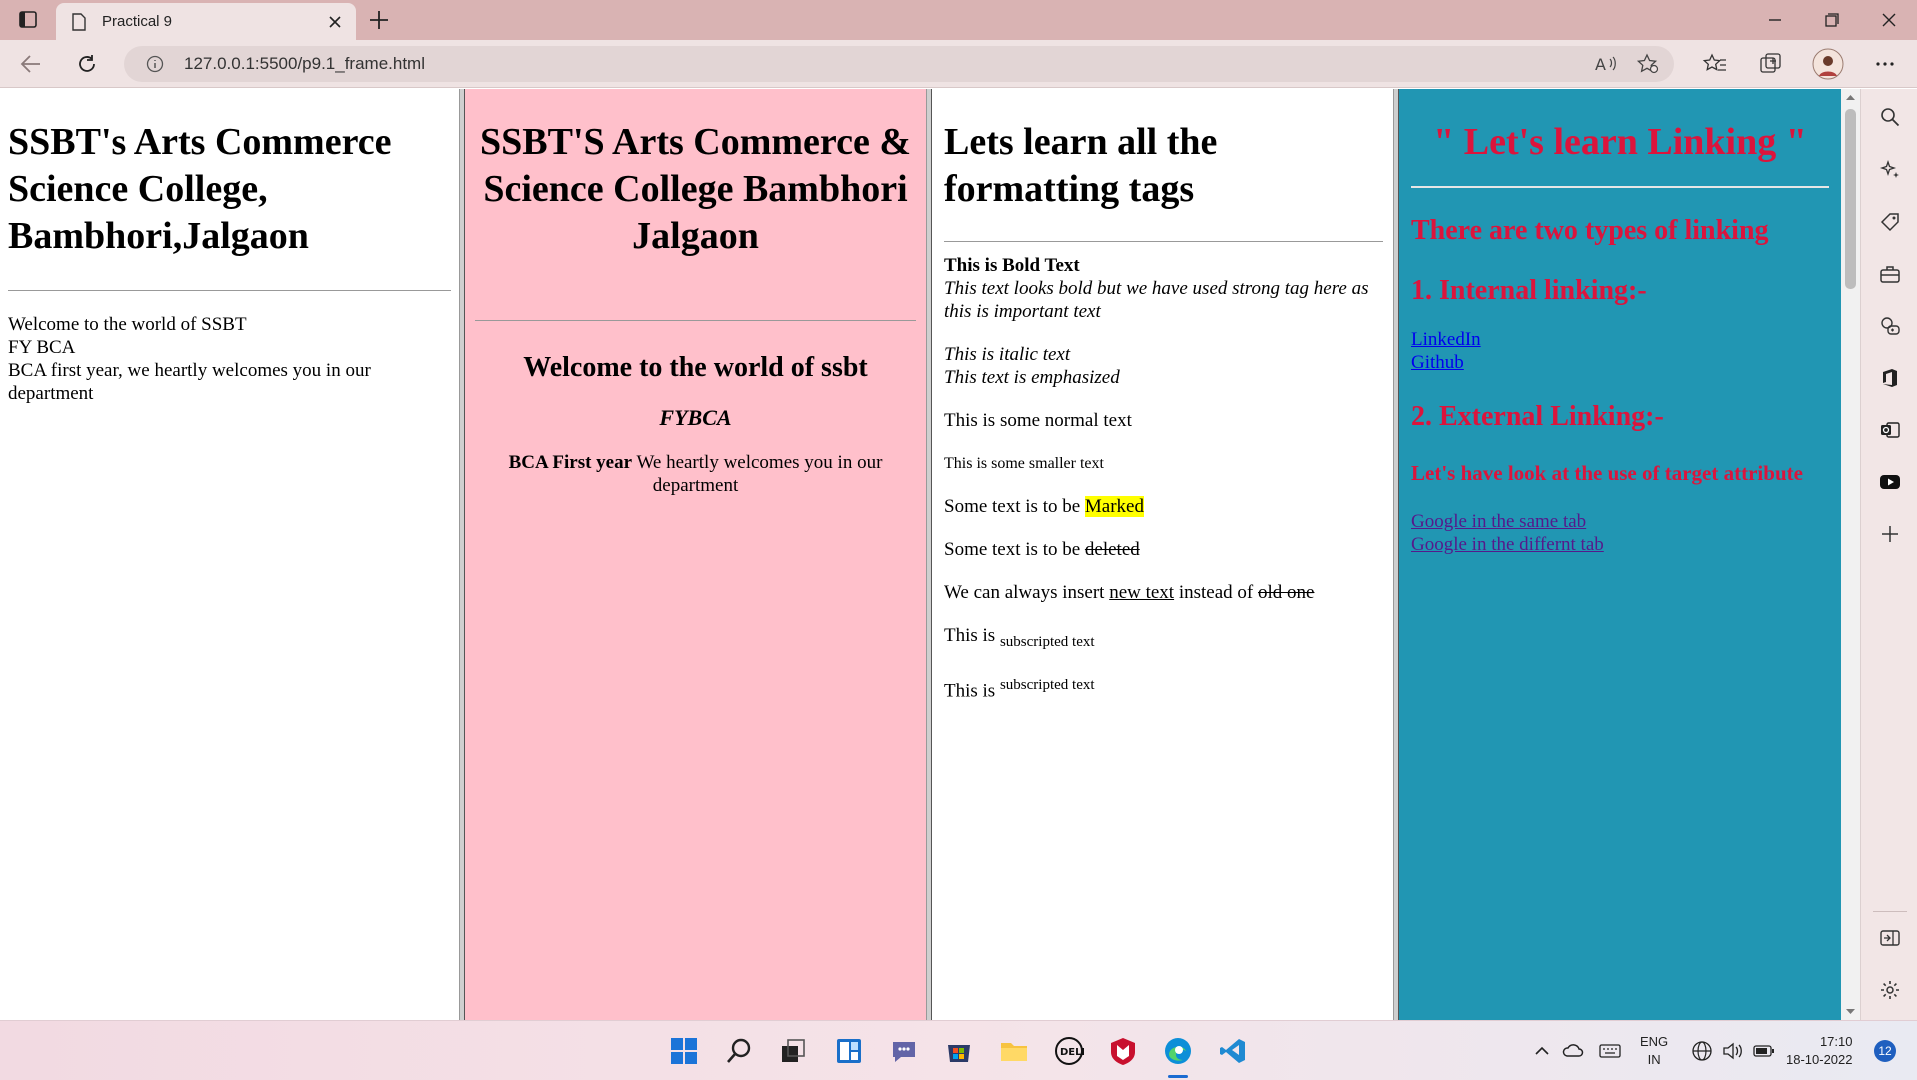 Image resolution: width=1917 pixels, height=1080 pixels. What do you see at coordinates (1850, 1011) in the screenshot?
I see `scroll-down-icon` at bounding box center [1850, 1011].